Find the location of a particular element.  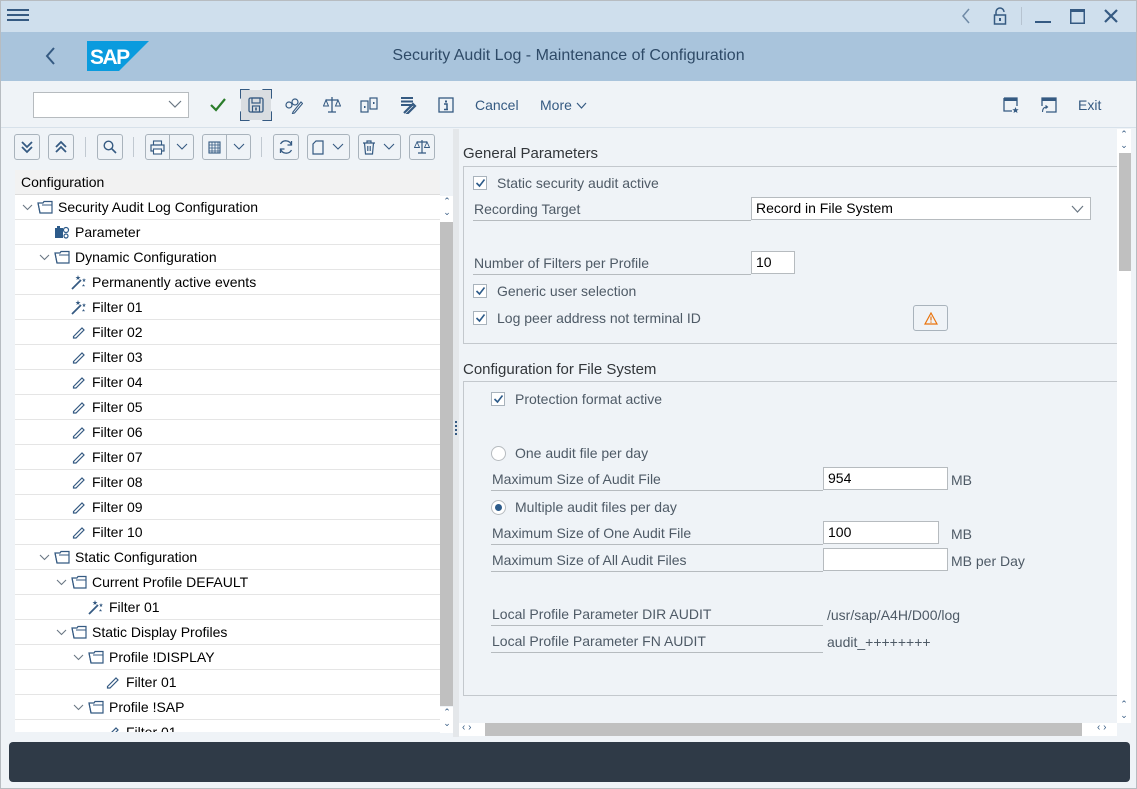

customize-layout-icon is located at coordinates (1011, 105).